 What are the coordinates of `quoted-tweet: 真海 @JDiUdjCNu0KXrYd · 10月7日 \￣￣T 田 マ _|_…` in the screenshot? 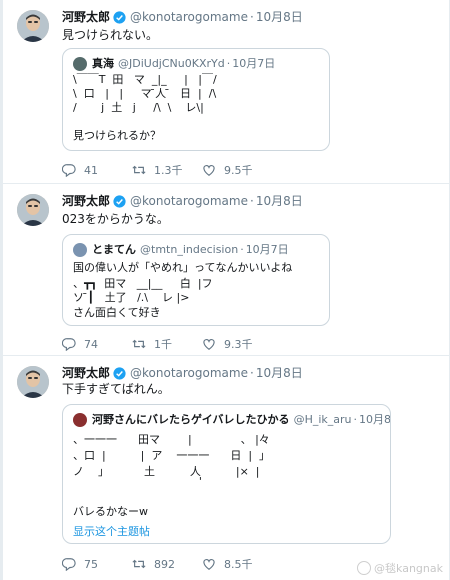 It's located at (196, 99).